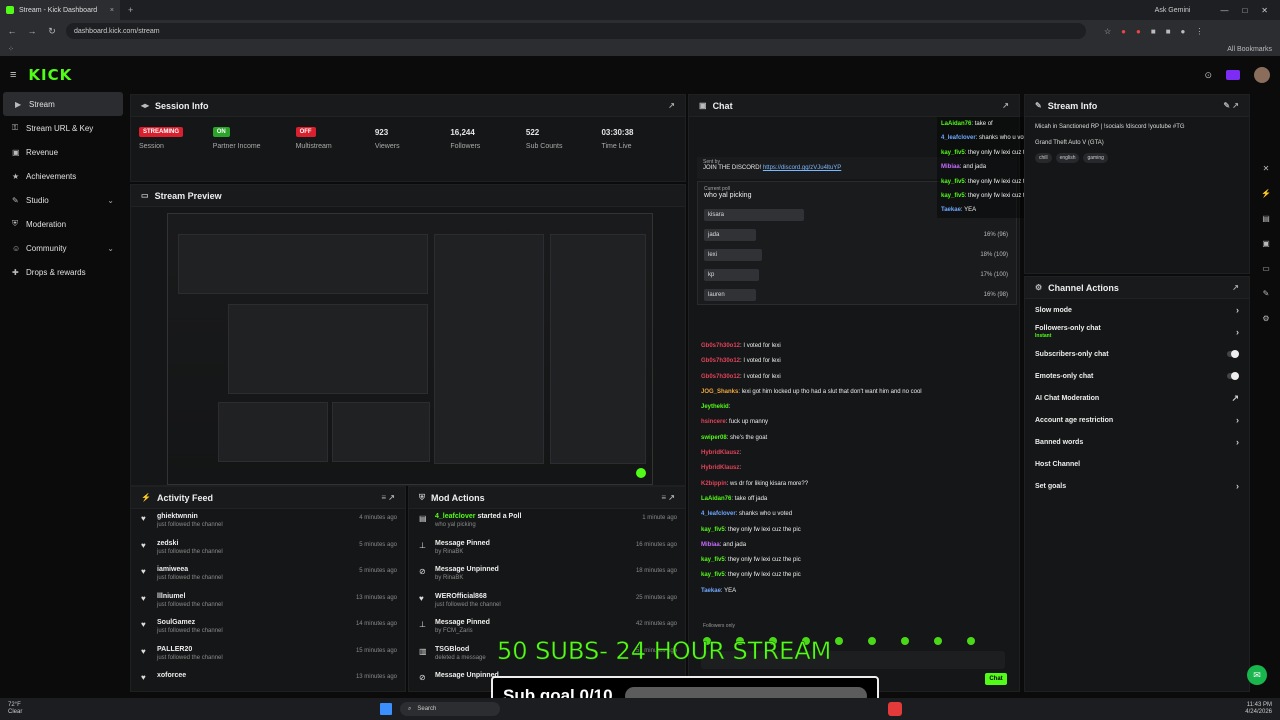  What do you see at coordinates (112, 10) in the screenshot?
I see `close-tab-icon: ×` at bounding box center [112, 10].